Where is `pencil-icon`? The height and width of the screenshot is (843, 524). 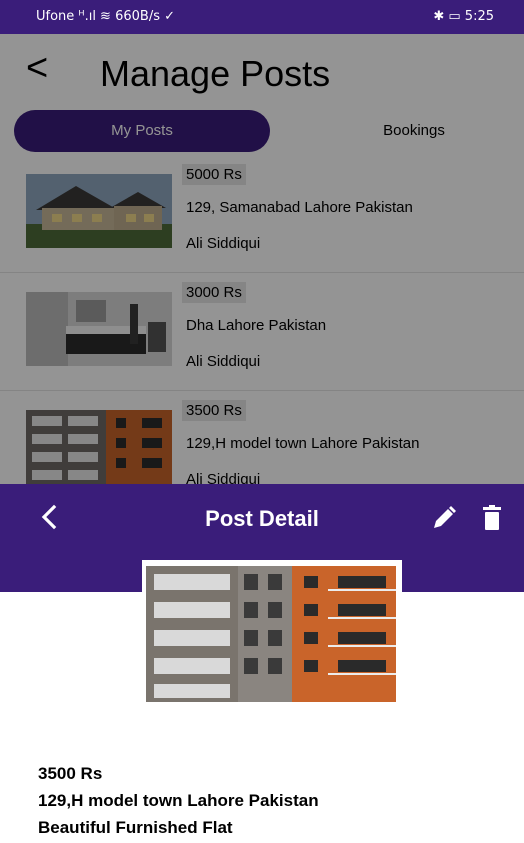
pencil-icon is located at coordinates (444, 518).